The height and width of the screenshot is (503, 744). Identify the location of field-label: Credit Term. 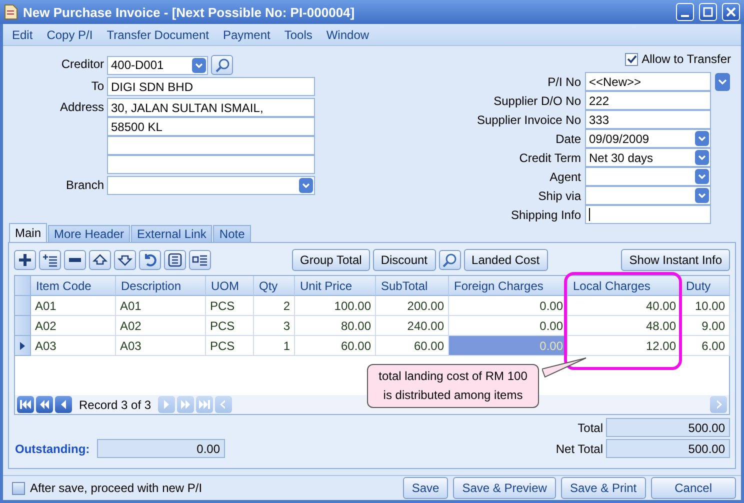
(549, 158).